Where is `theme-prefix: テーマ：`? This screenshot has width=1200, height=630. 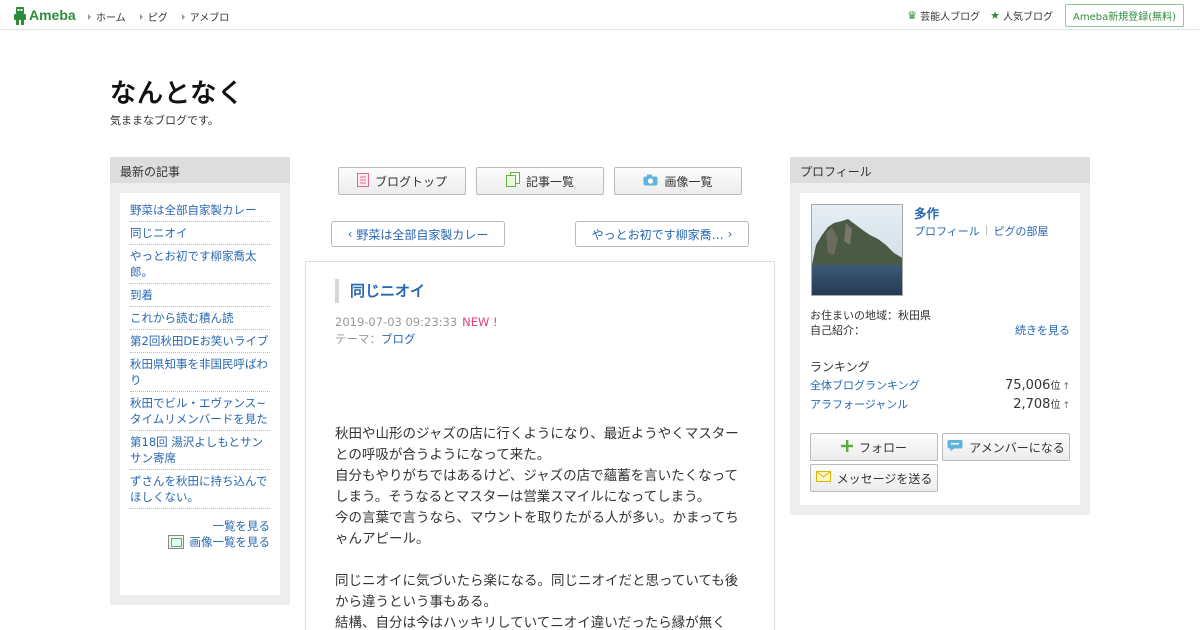
theme-prefix: テーマ： is located at coordinates (358, 339).